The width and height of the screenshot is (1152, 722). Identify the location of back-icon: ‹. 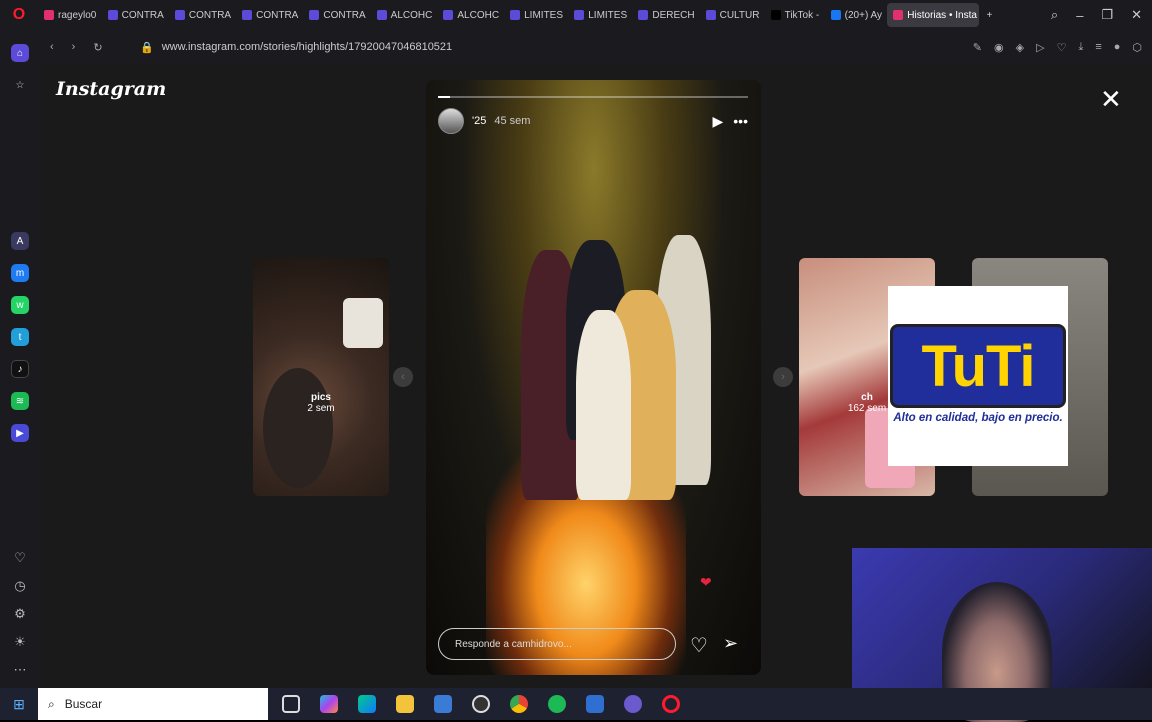
(52, 47).